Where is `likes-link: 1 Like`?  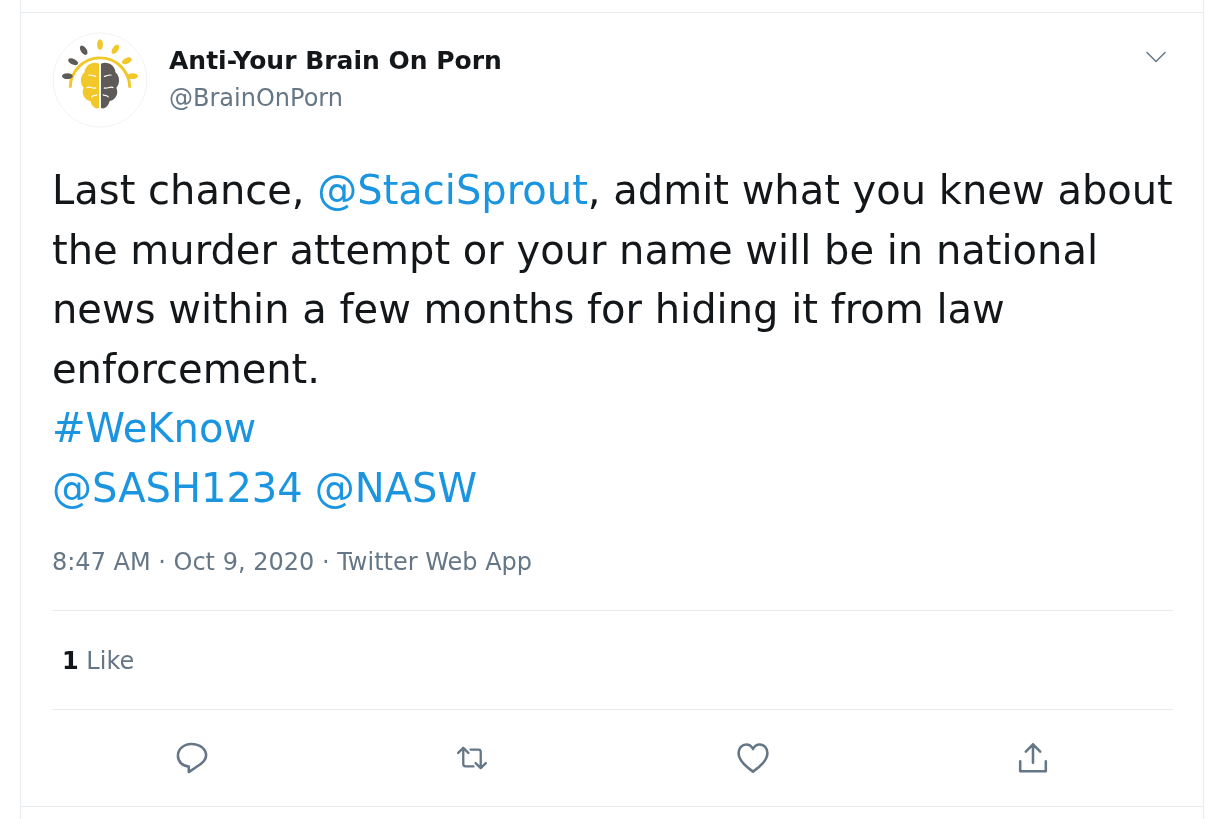
likes-link: 1 Like is located at coordinates (98, 661).